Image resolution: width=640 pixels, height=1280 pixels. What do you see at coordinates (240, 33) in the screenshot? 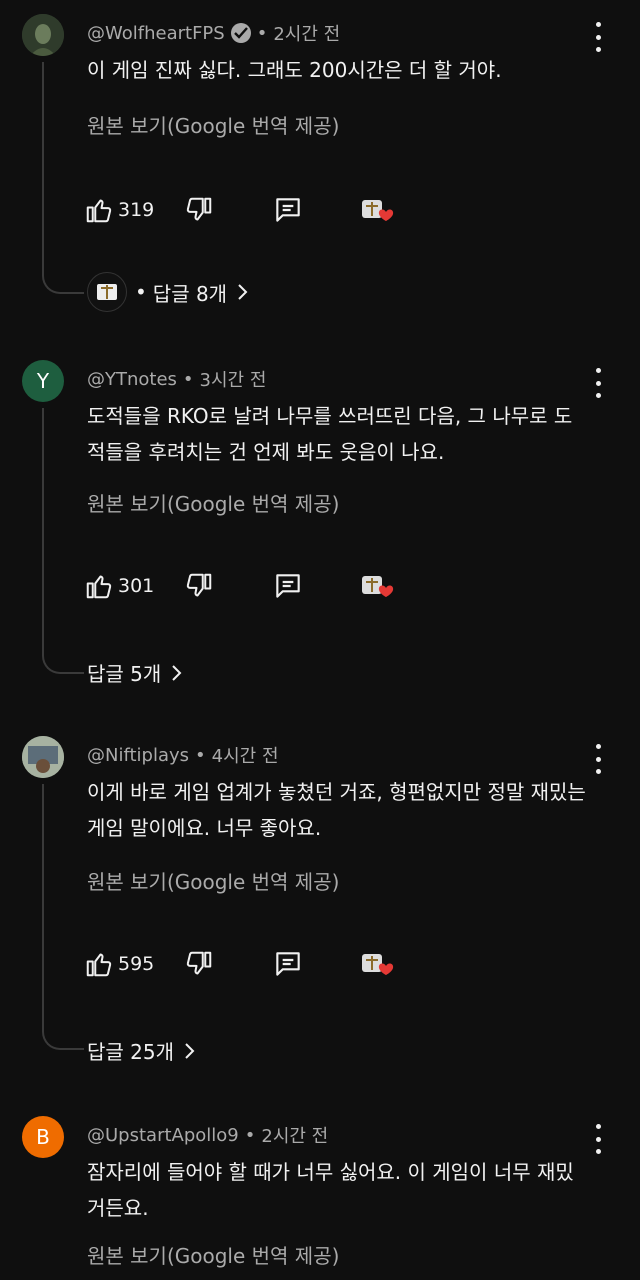
I see `verified-icon` at bounding box center [240, 33].